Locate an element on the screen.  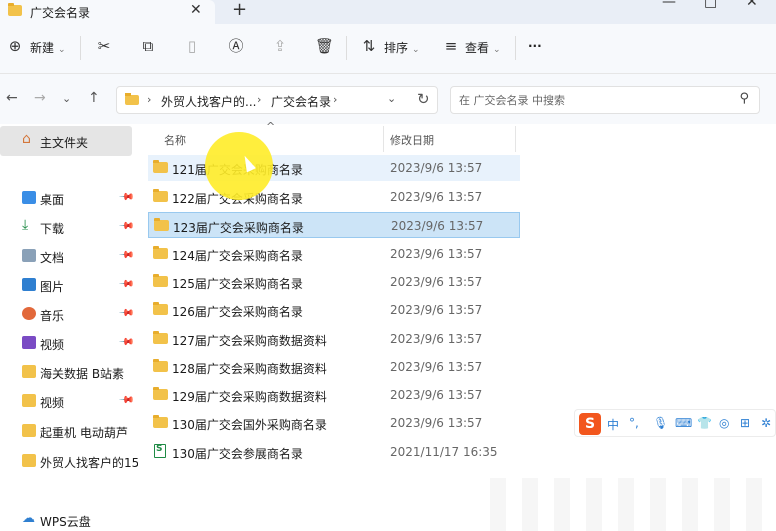
new-button: 新建 ⌄ is located at coordinates (48, 47).